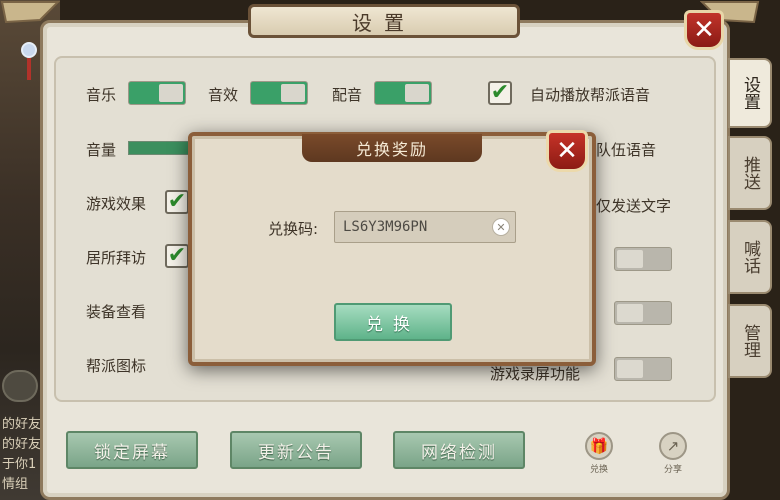 This screenshot has height=500, width=780. Describe the element at coordinates (425, 227) in the screenshot. I see `redeem-code-input: LS6Y3M96PN` at that location.